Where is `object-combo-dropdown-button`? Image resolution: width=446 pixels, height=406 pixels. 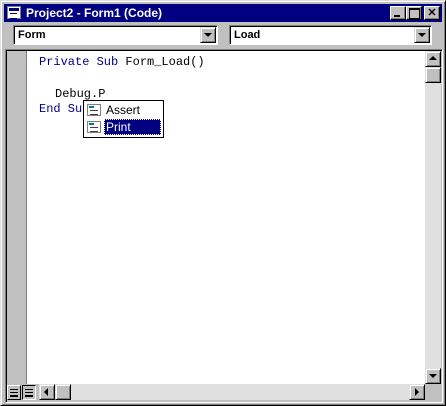 object-combo-dropdown-button is located at coordinates (208, 35).